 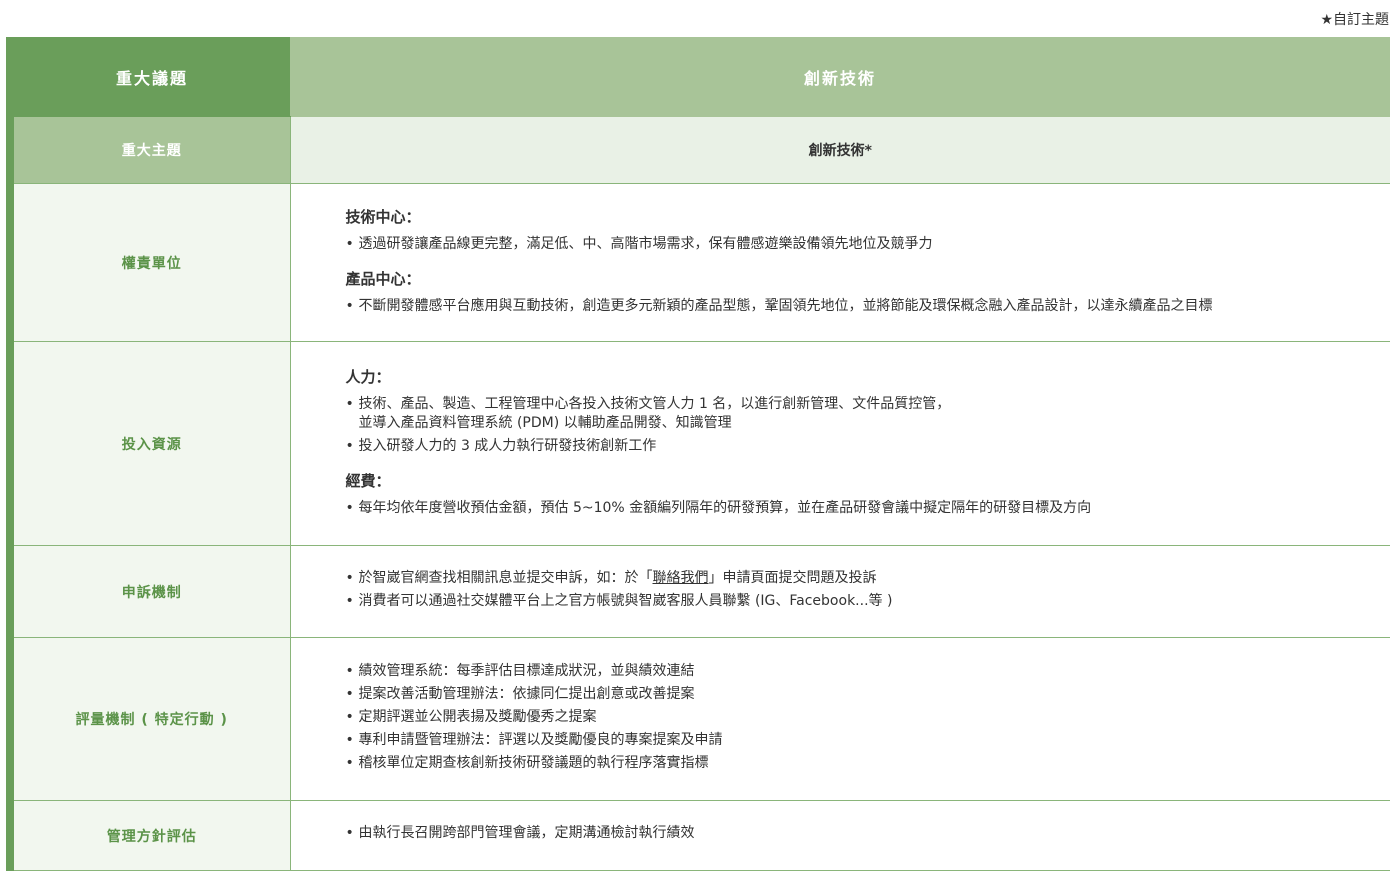 I want to click on list-item: 投入研發人力的 3 成人力執行研發技術創新工作, so click(x=868, y=446).